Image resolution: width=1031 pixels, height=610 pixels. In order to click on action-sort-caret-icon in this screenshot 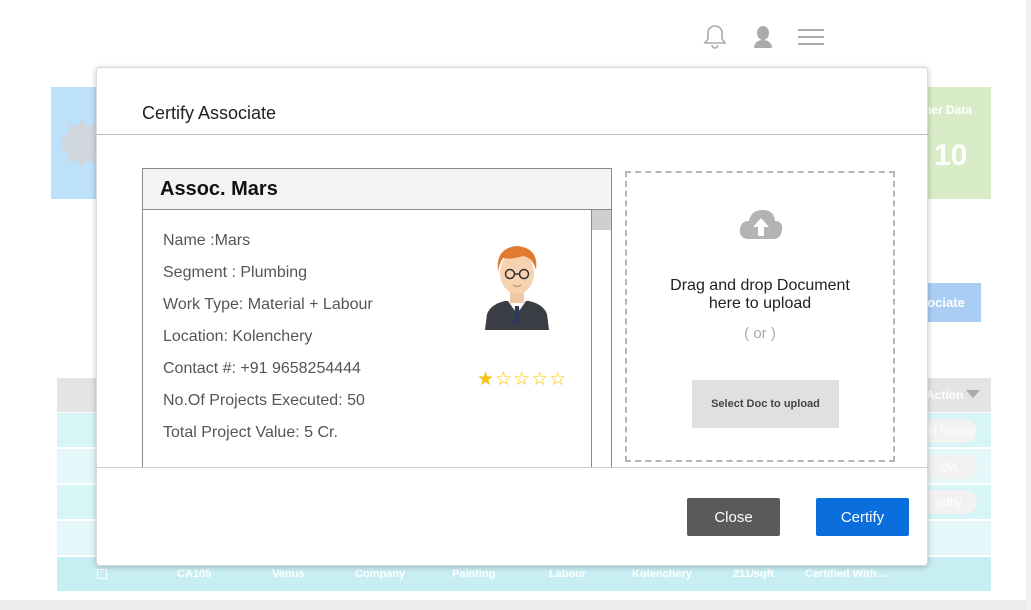, I will do `click(973, 394)`.